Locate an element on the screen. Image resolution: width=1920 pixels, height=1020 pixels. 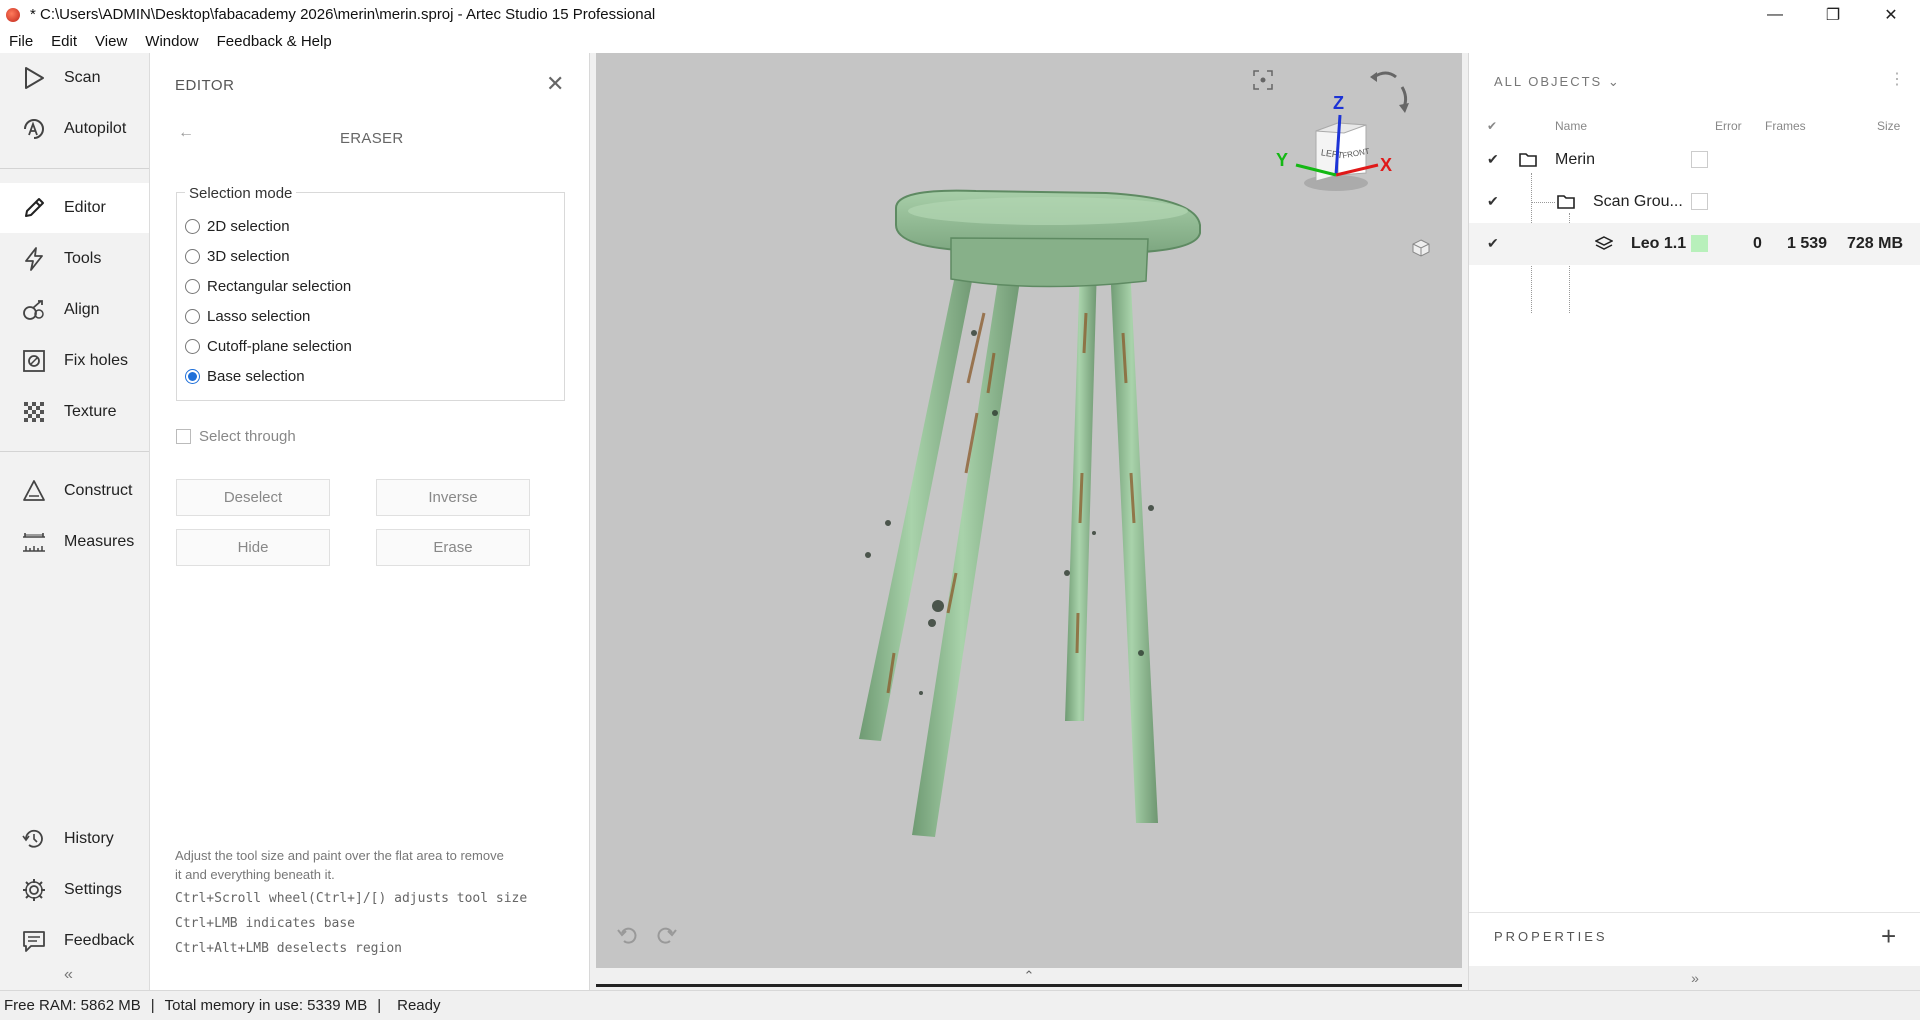
check-column-icon: ✔ is located at coordinates (1492, 126).